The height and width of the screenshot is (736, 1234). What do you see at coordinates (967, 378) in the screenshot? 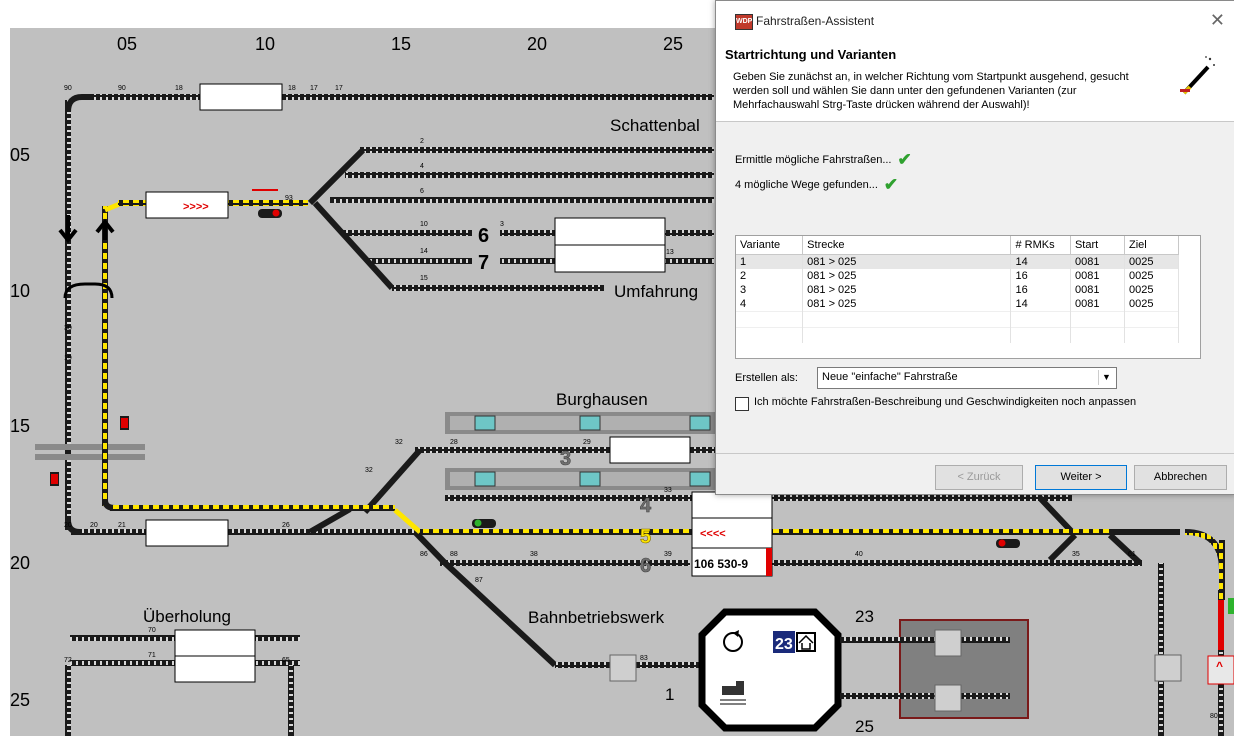
I see `create-as-dropdown: Neue "einfache" Fahrstraße ▼` at bounding box center [967, 378].